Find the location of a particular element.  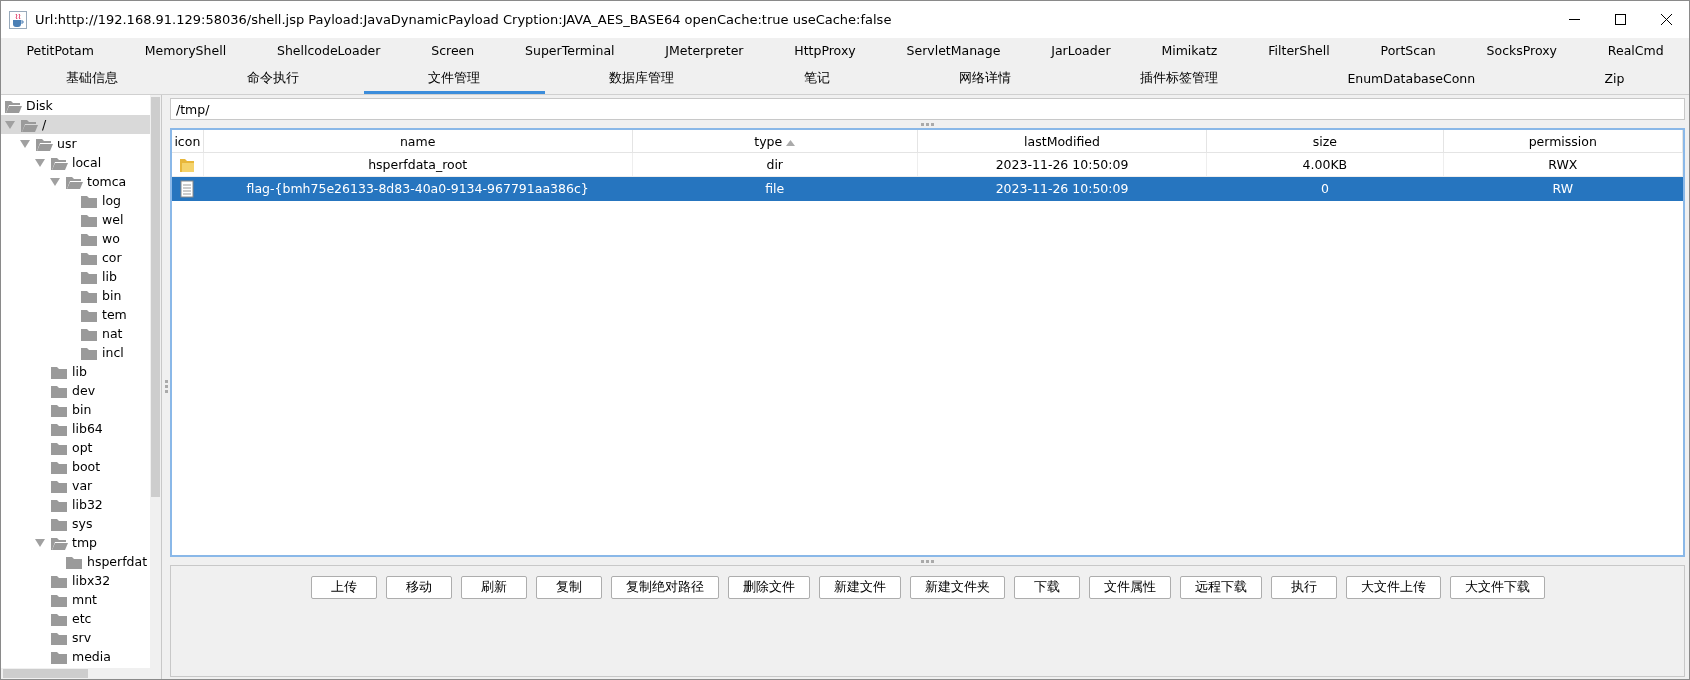

plugin-tab: ServletManage is located at coordinates (953, 52).